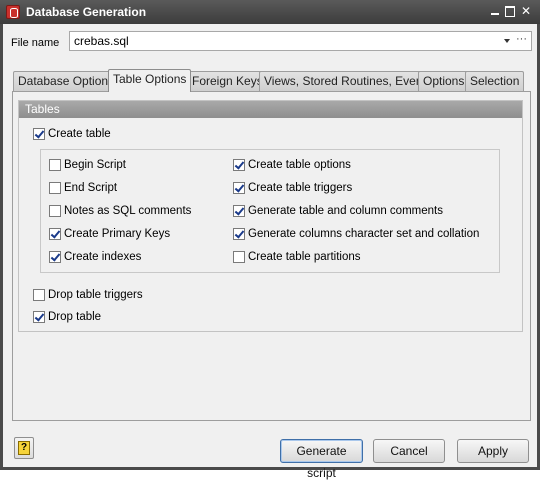  What do you see at coordinates (348, 81) in the screenshot?
I see `tab-views-routines-events: Views, Stored Routines, Events` at bounding box center [348, 81].